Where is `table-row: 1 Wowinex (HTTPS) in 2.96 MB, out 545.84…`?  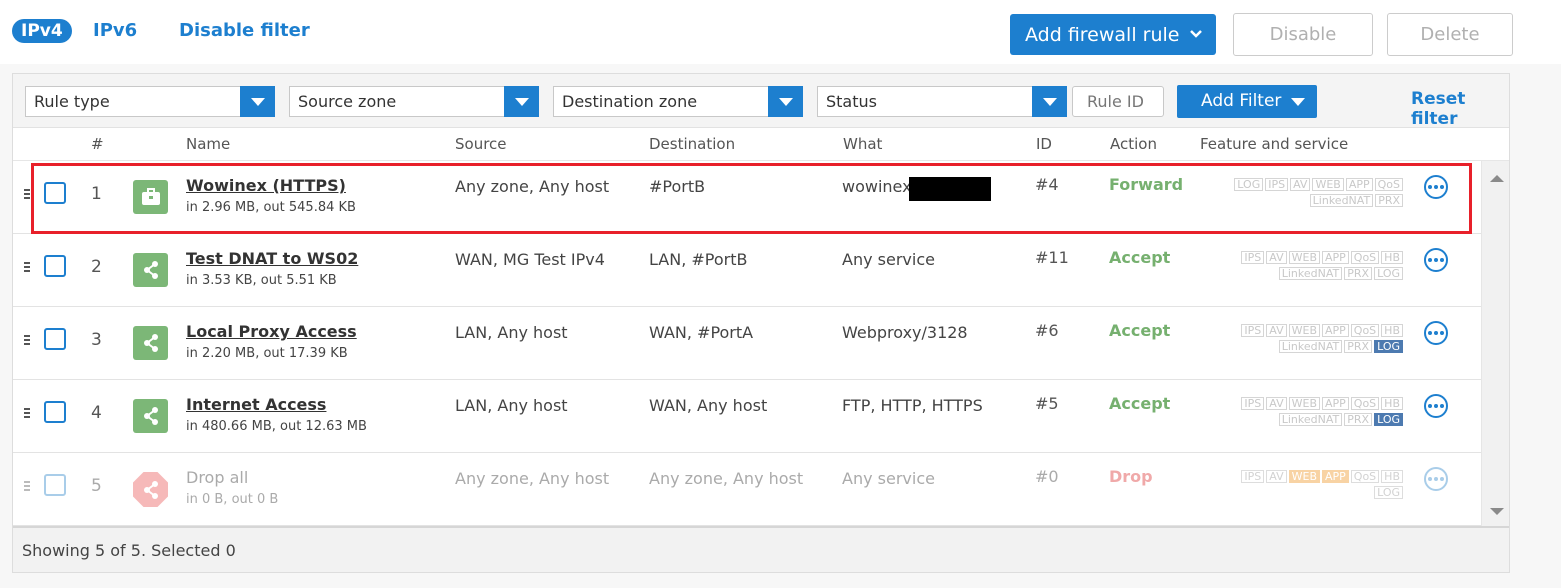 table-row: 1 Wowinex (HTTPS) in 2.96 MB, out 545.84… is located at coordinates (747, 197).